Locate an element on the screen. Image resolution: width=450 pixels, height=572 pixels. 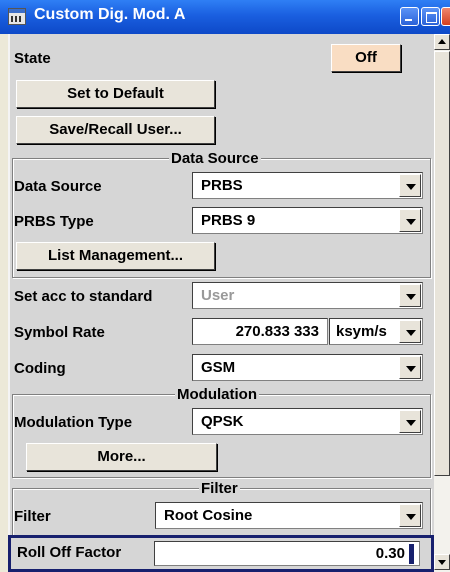
text-cursor is located at coordinates (411, 554).